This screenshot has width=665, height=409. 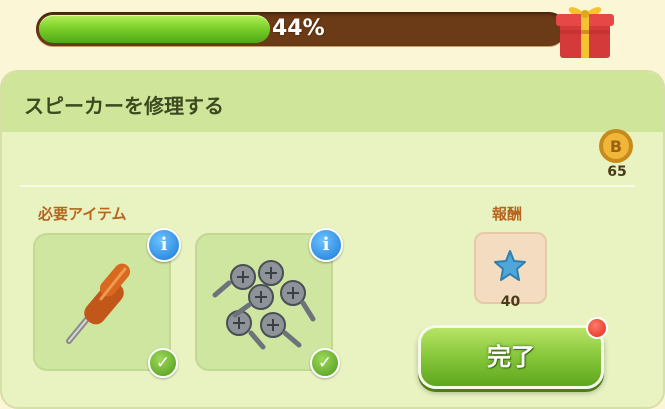 What do you see at coordinates (327, 186) in the screenshot?
I see `divider` at bounding box center [327, 186].